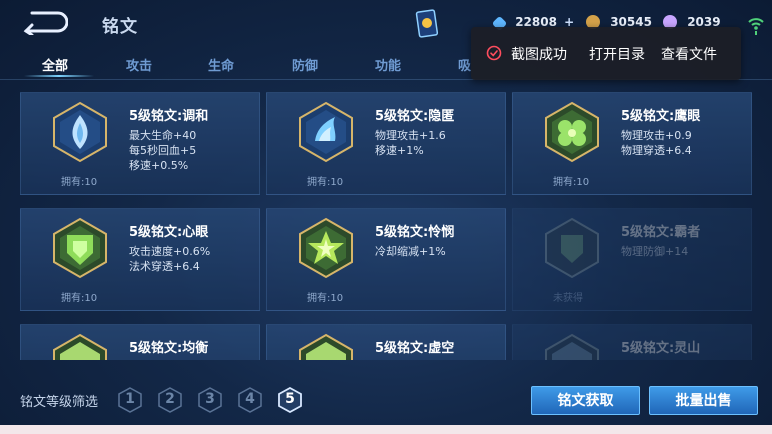  I want to click on inscription-stat: 最大生命+40, so click(163, 135).